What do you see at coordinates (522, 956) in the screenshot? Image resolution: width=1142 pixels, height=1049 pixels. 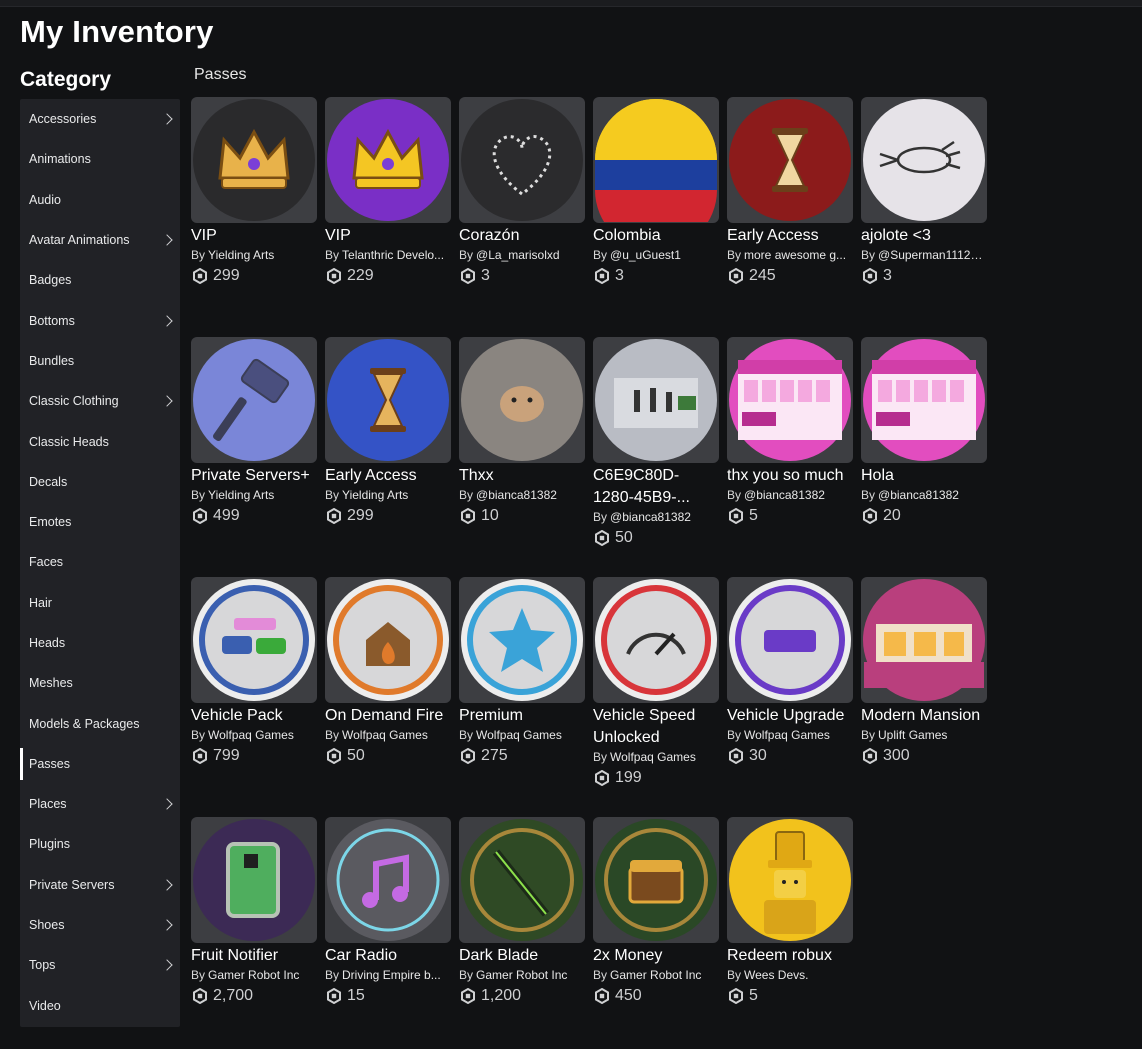 I see `item-name: Dark Blade` at bounding box center [522, 956].